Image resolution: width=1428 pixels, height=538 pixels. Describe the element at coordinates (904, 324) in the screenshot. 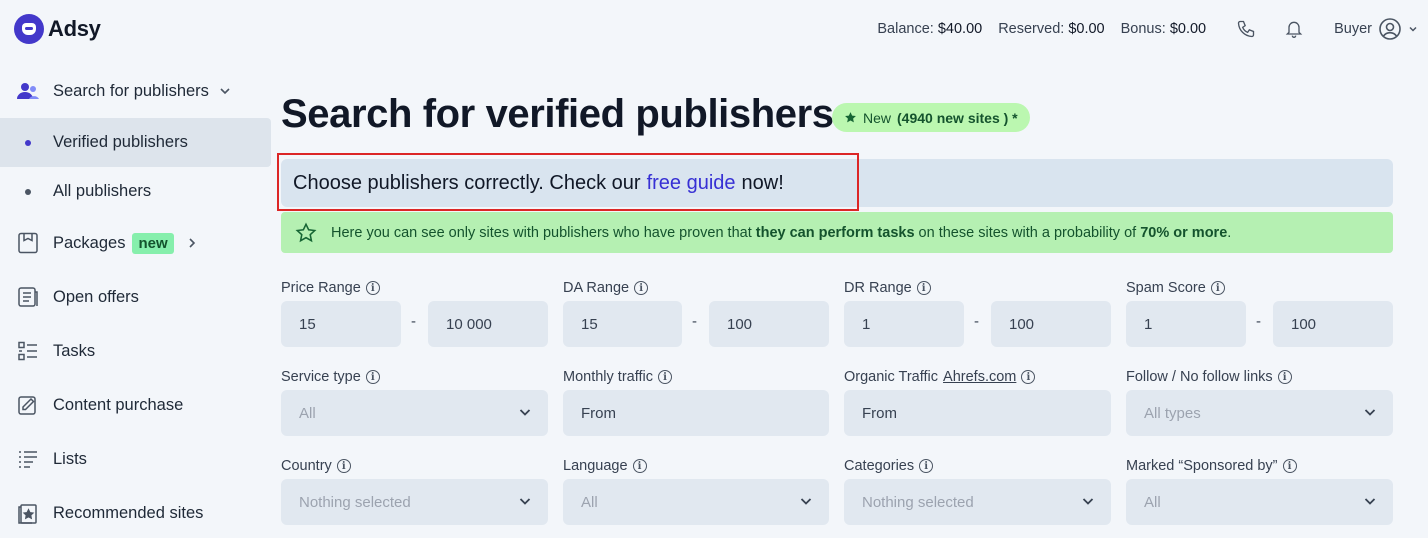

I see `dr-min-input: 1` at that location.